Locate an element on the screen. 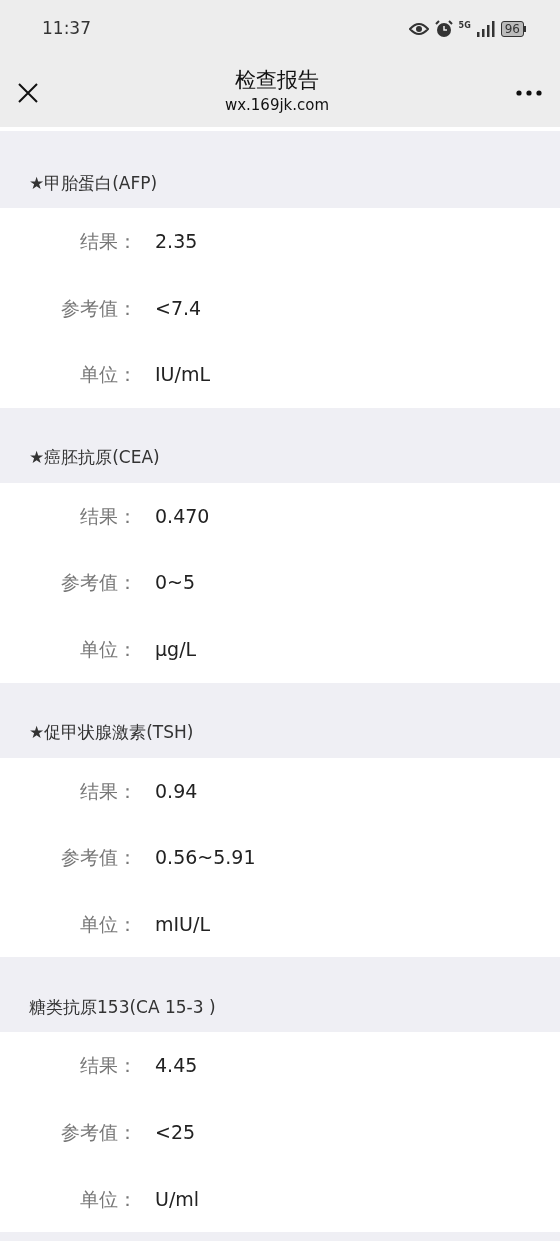  page-url: wx.169jk.com is located at coordinates (277, 104).